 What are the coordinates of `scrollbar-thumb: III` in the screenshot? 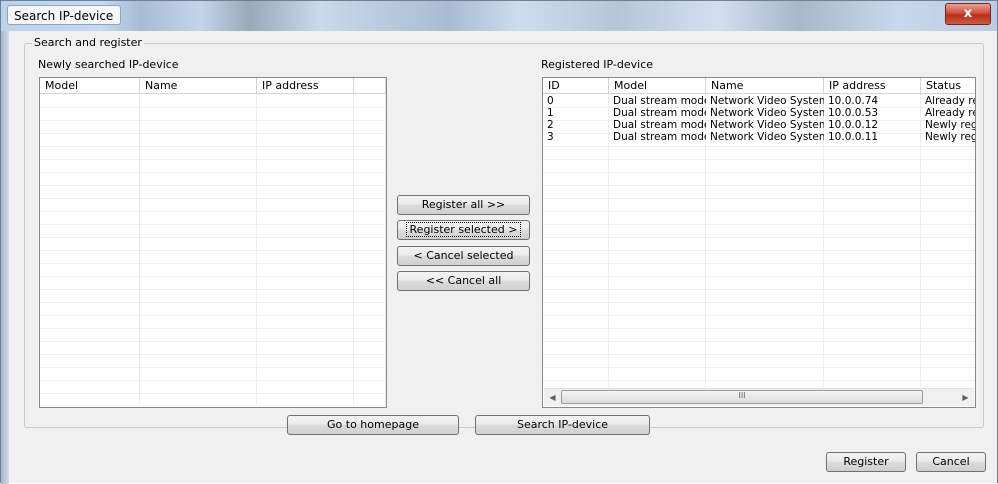 It's located at (742, 397).